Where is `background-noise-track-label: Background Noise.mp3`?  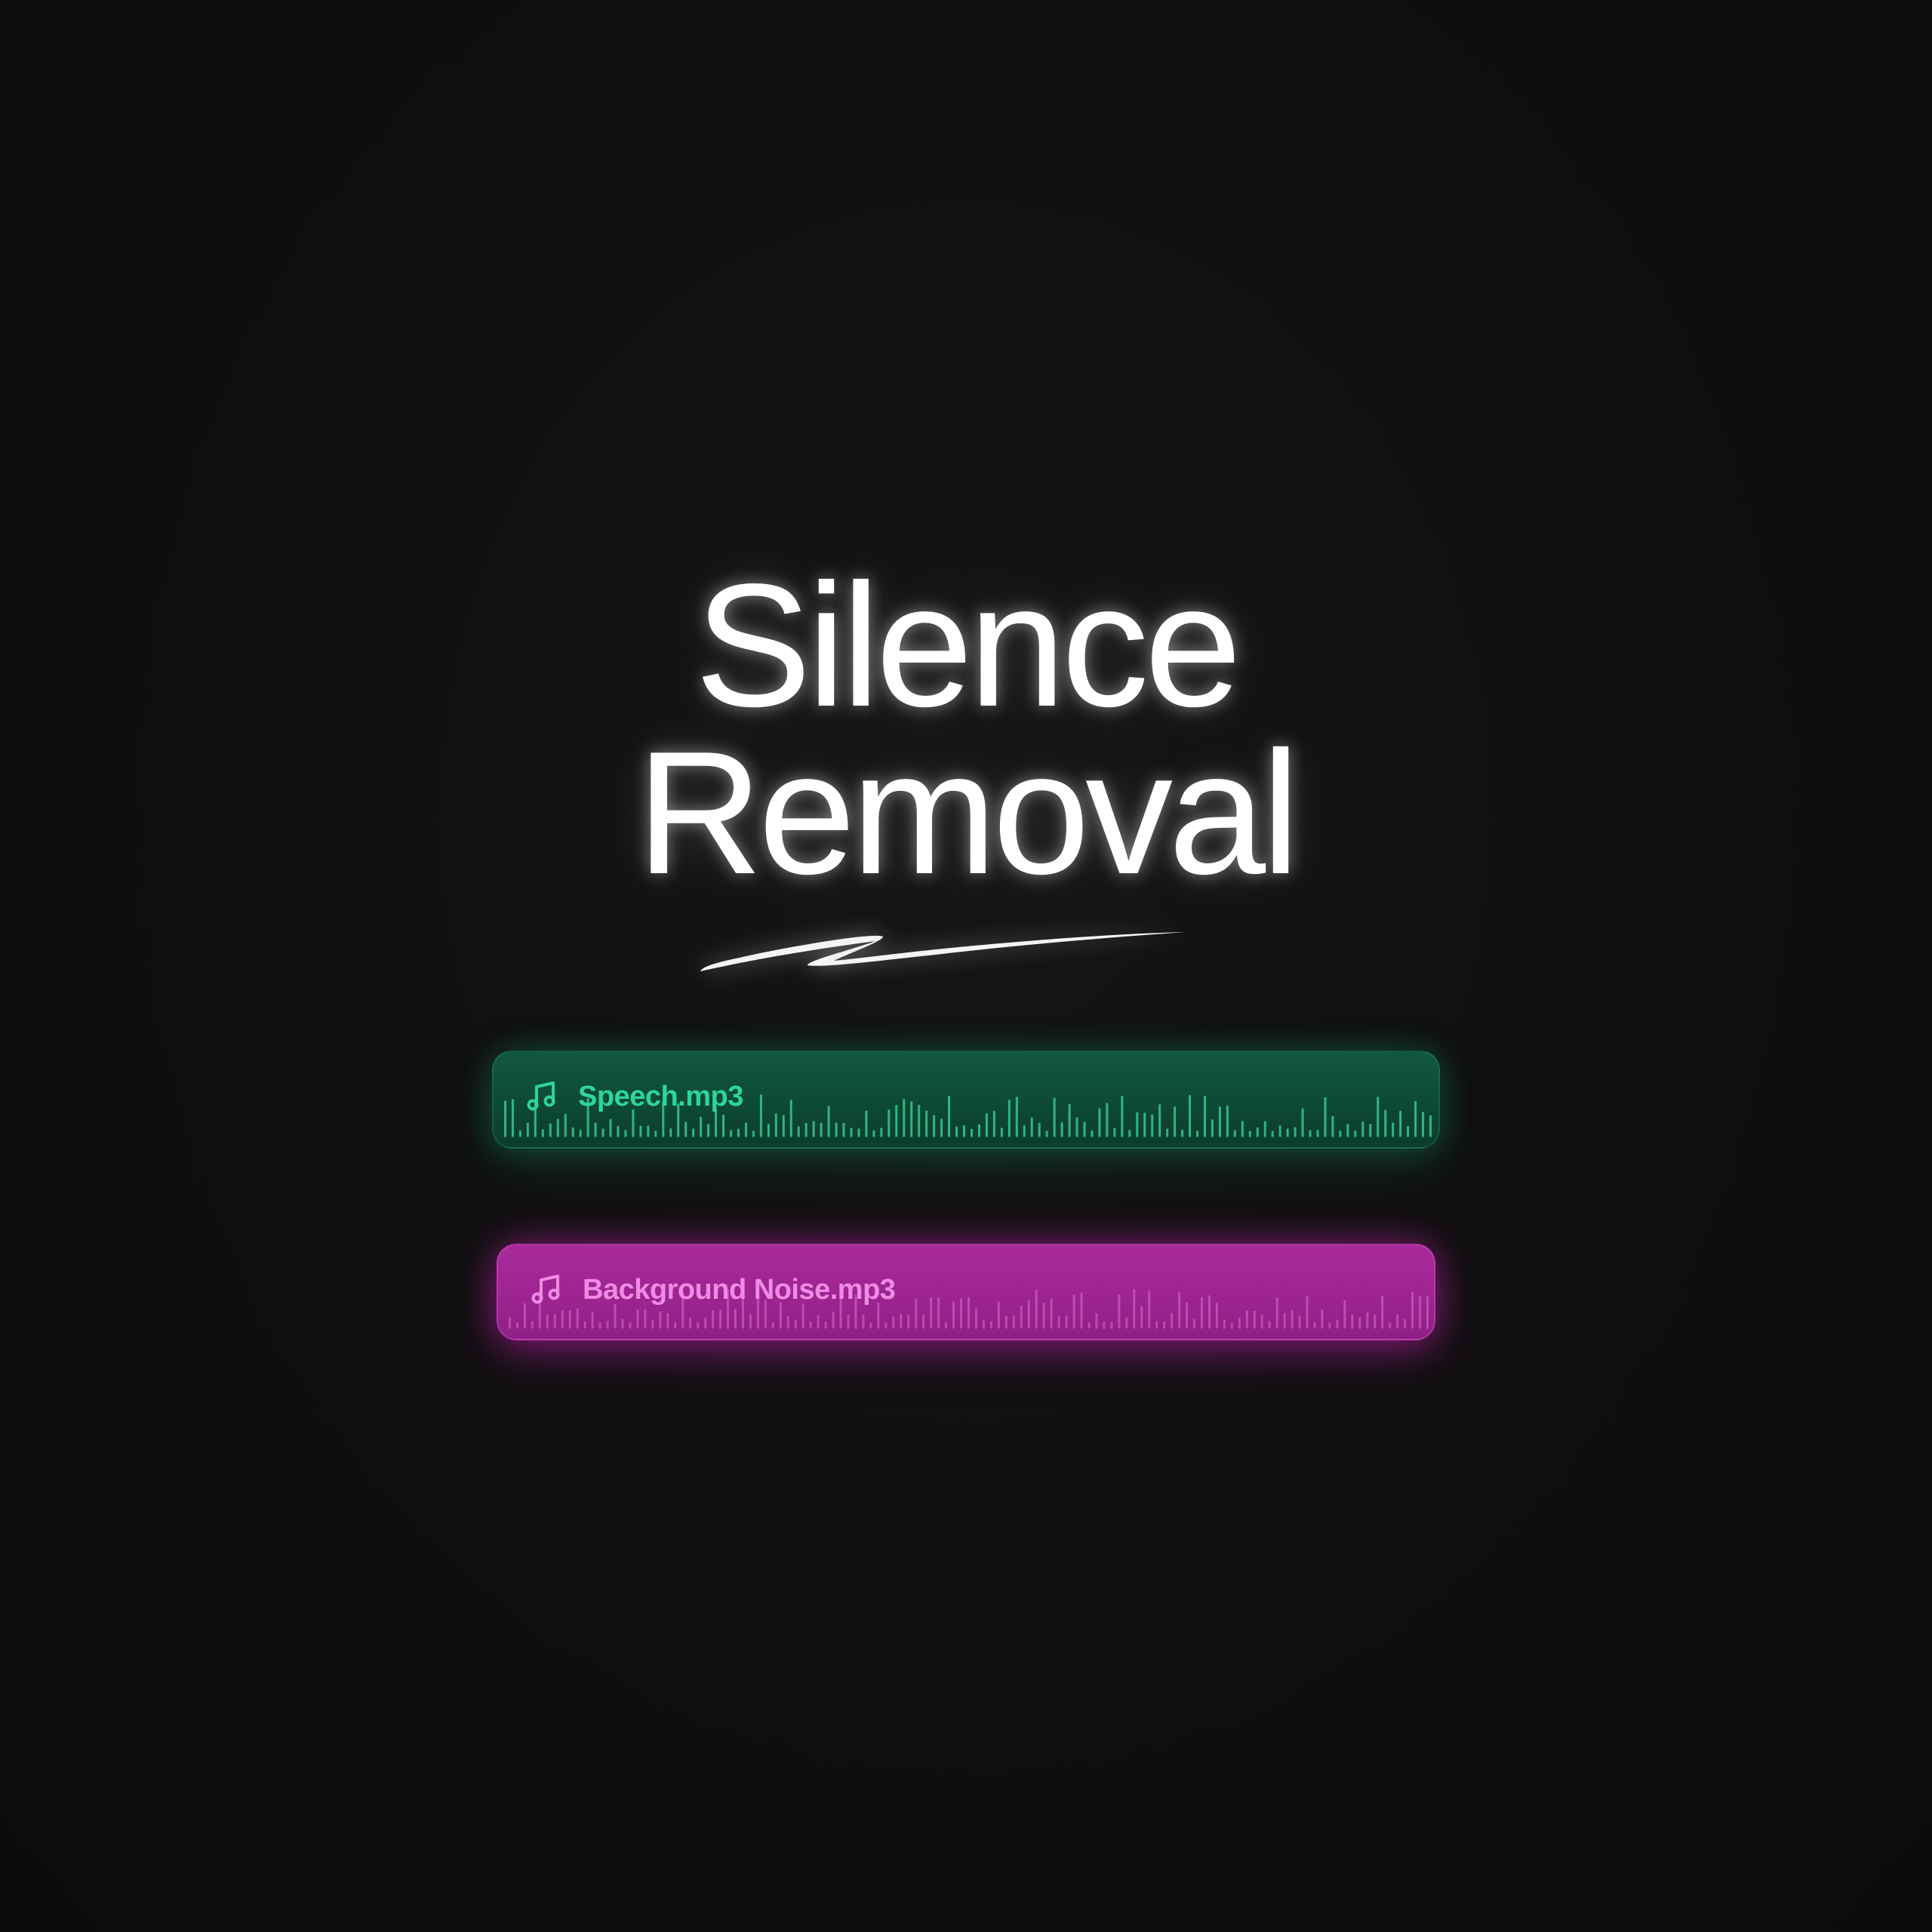 background-noise-track-label: Background Noise.mp3 is located at coordinates (739, 1290).